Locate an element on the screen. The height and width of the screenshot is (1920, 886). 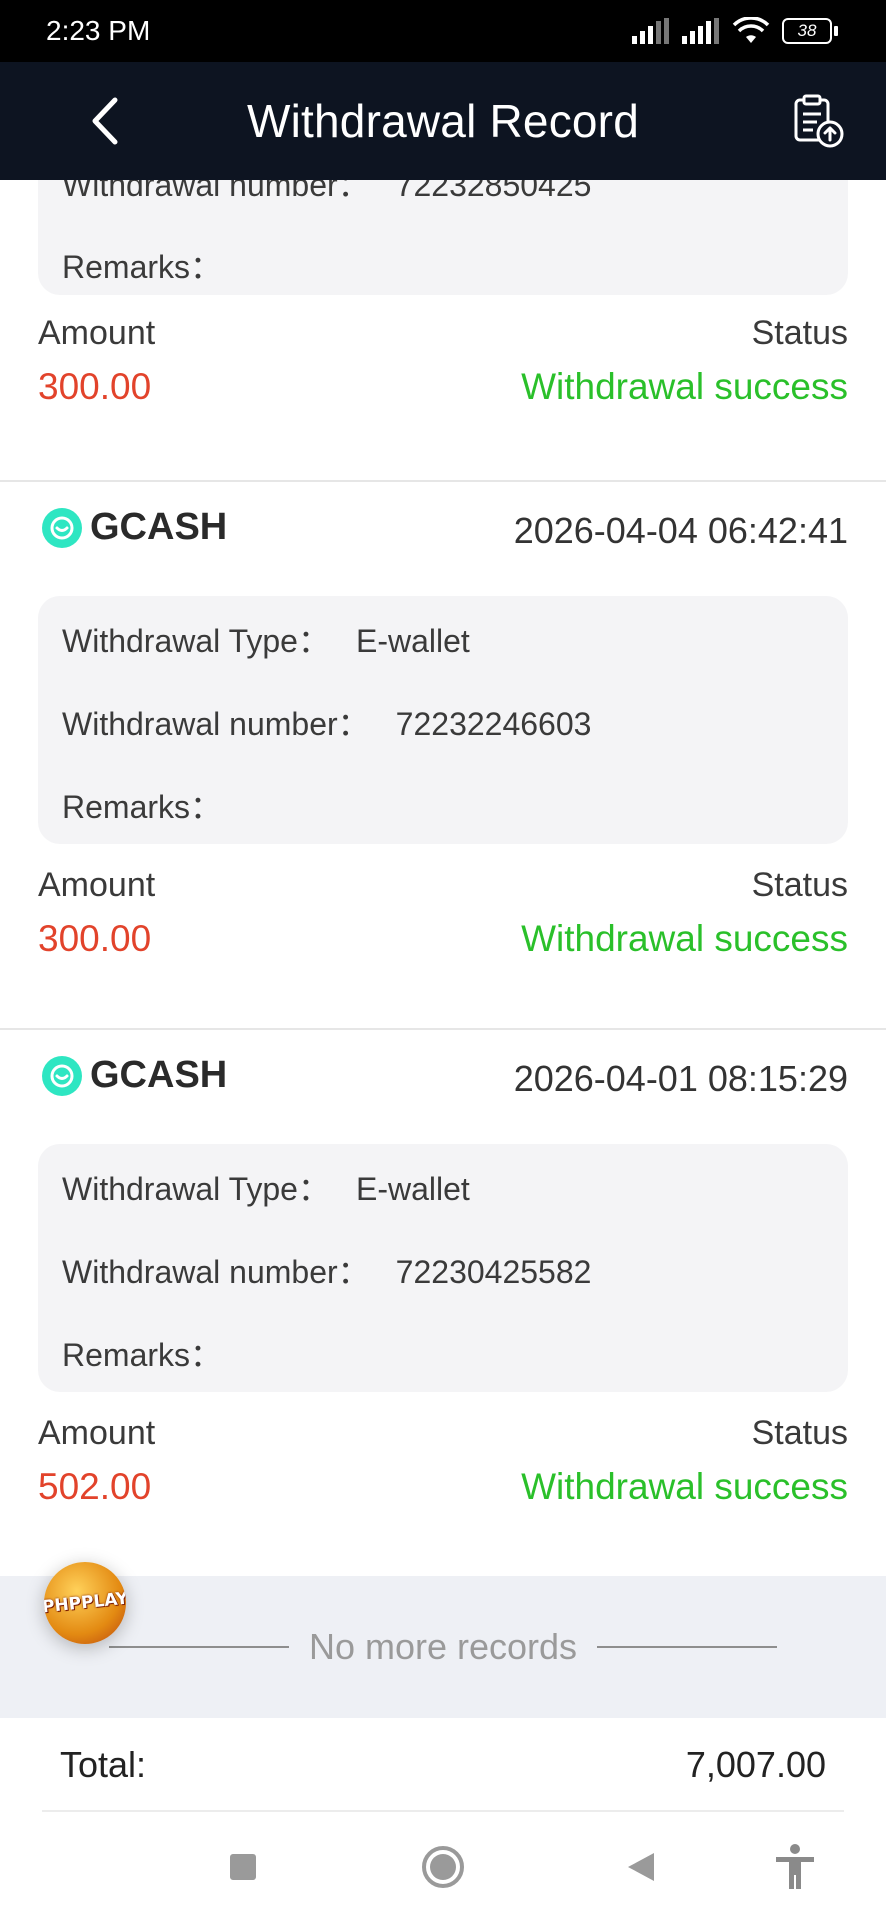
square-icon is located at coordinates (243, 1867).